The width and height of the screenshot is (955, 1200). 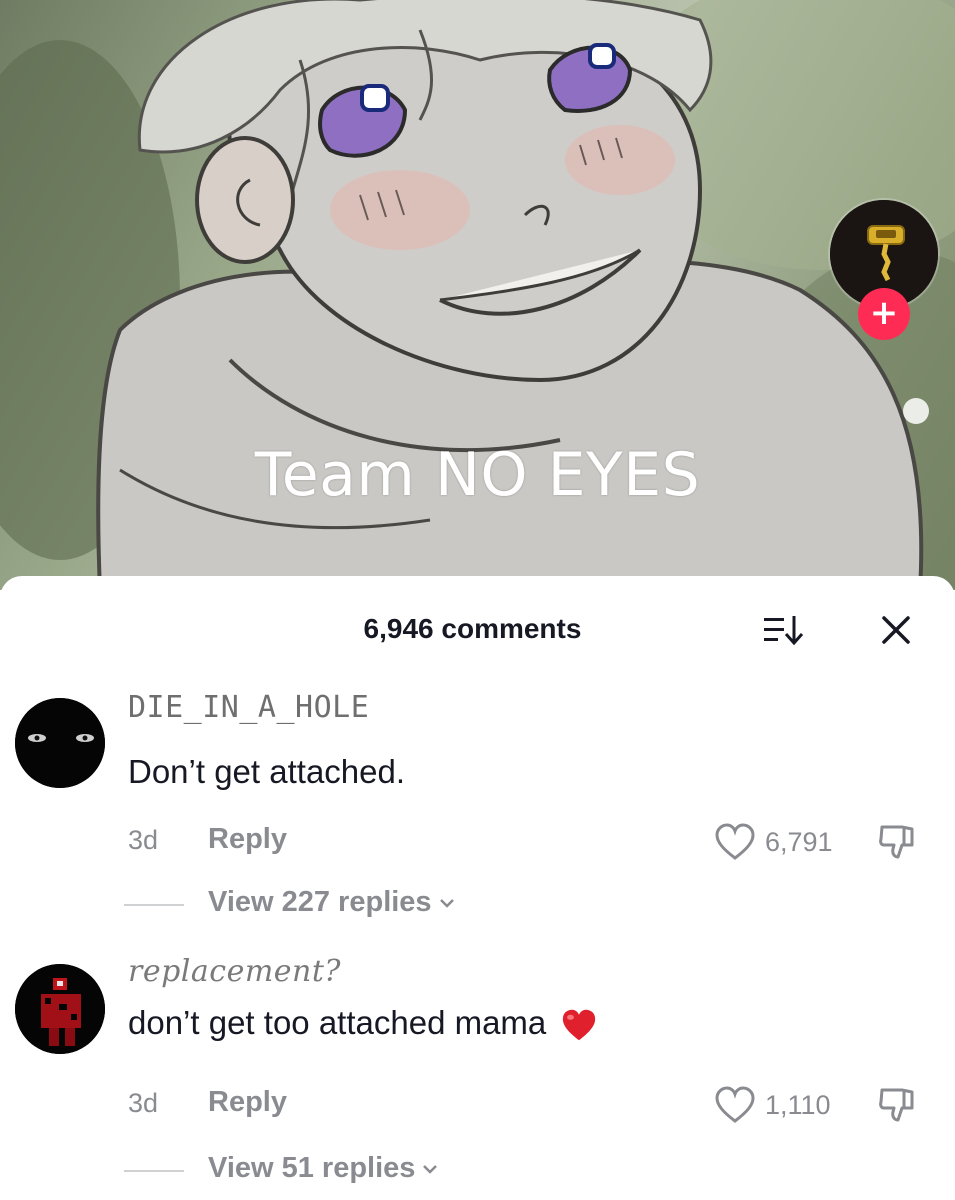 What do you see at coordinates (312, 1168) in the screenshot?
I see `view-replies-label: View 51 replies` at bounding box center [312, 1168].